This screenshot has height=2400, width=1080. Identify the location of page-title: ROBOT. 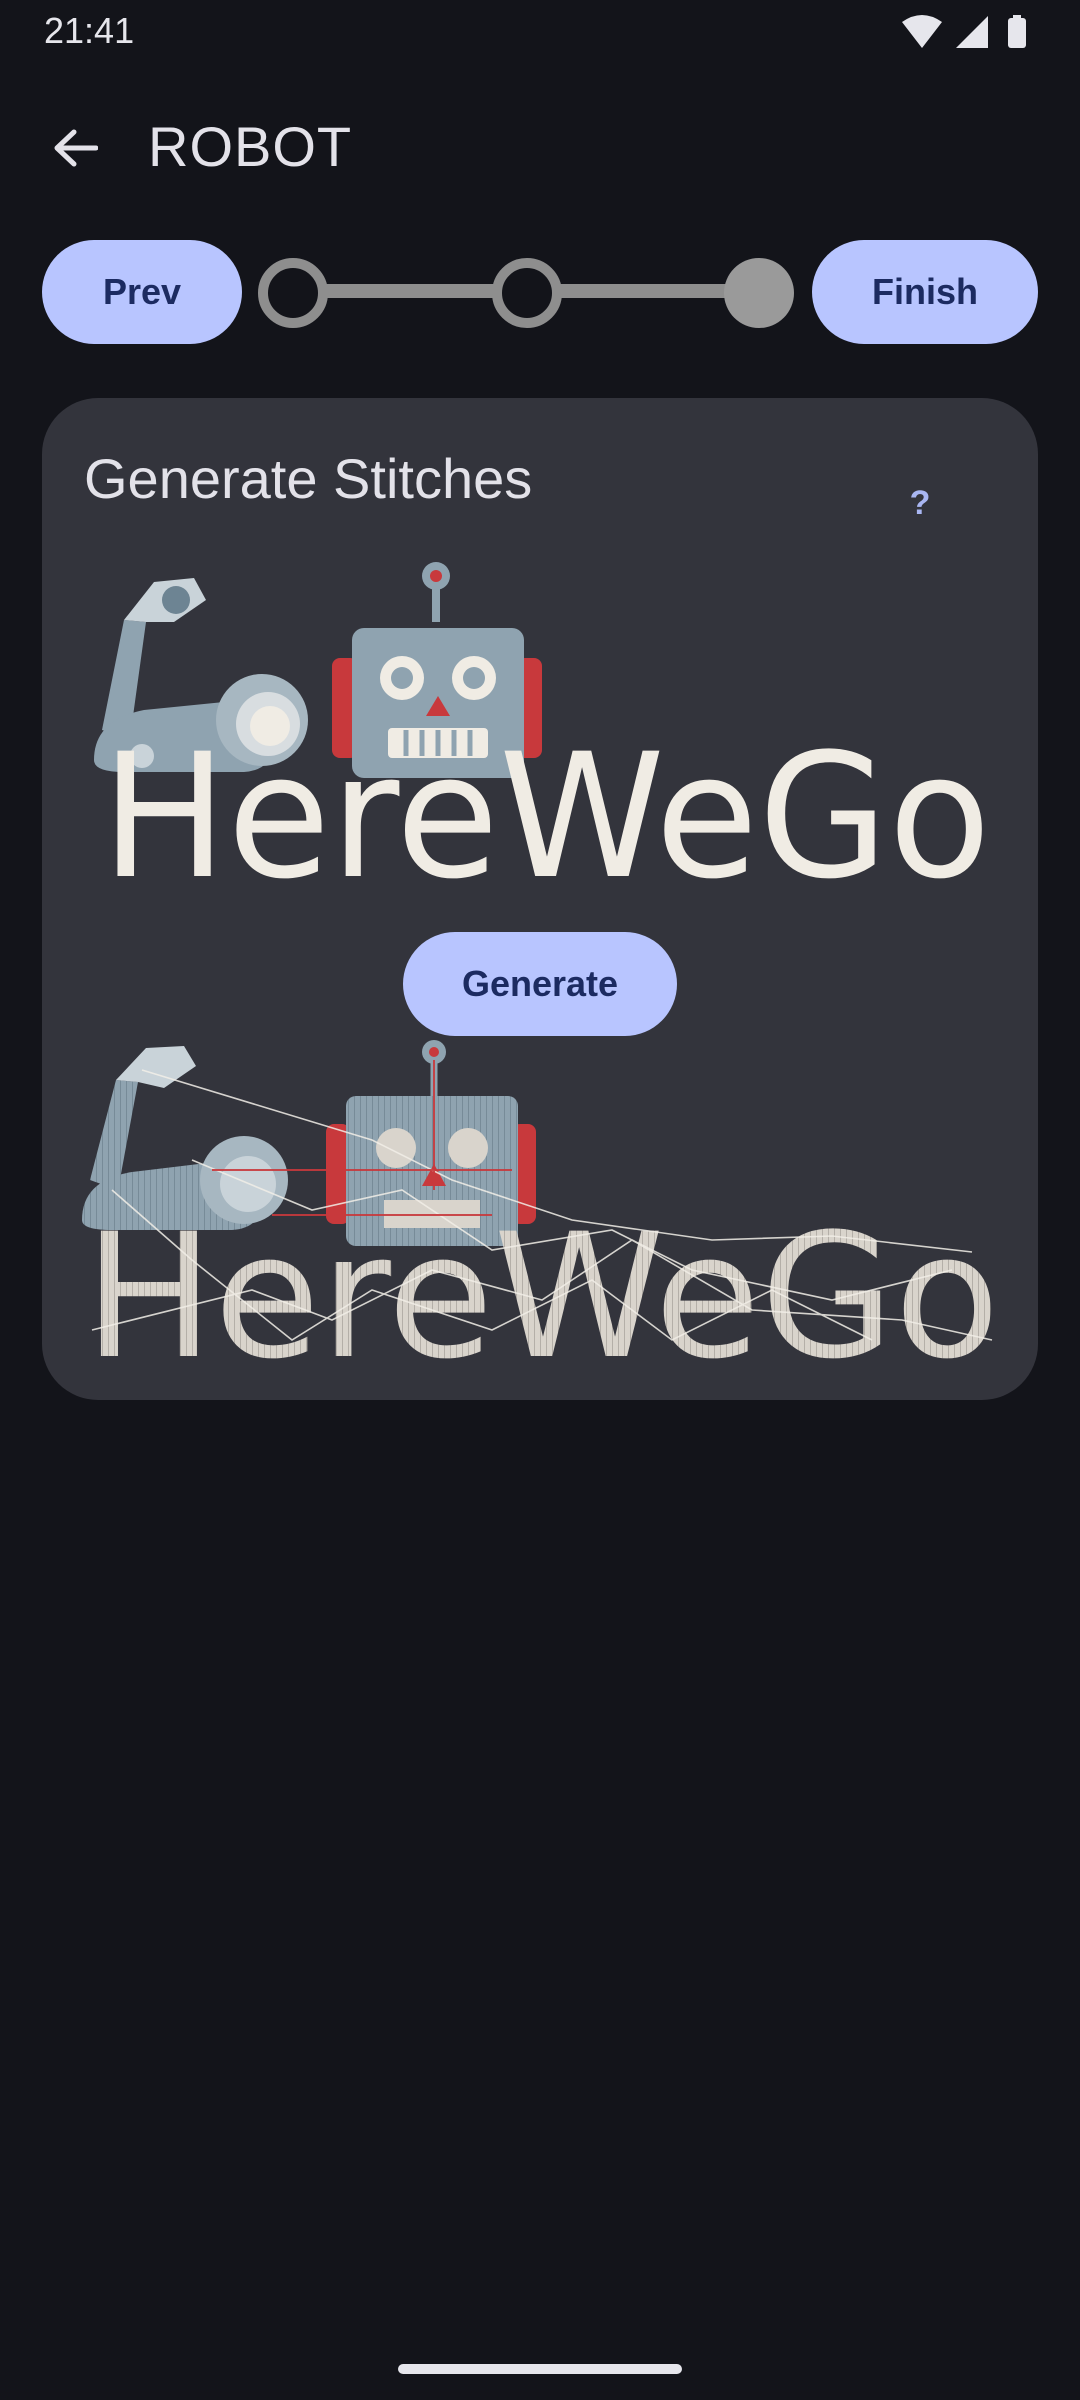
(250, 146).